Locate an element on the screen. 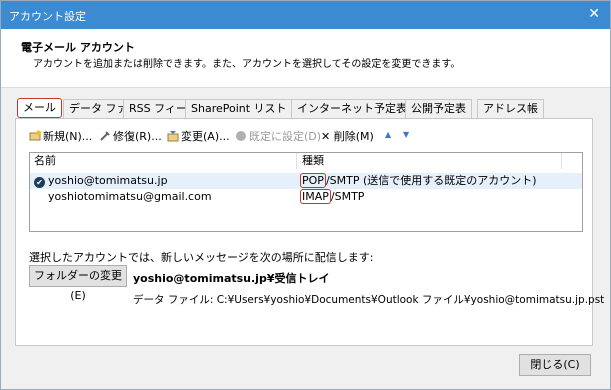 The image size is (611, 390). tab-address-books: アドレス帳 is located at coordinates (510, 108).